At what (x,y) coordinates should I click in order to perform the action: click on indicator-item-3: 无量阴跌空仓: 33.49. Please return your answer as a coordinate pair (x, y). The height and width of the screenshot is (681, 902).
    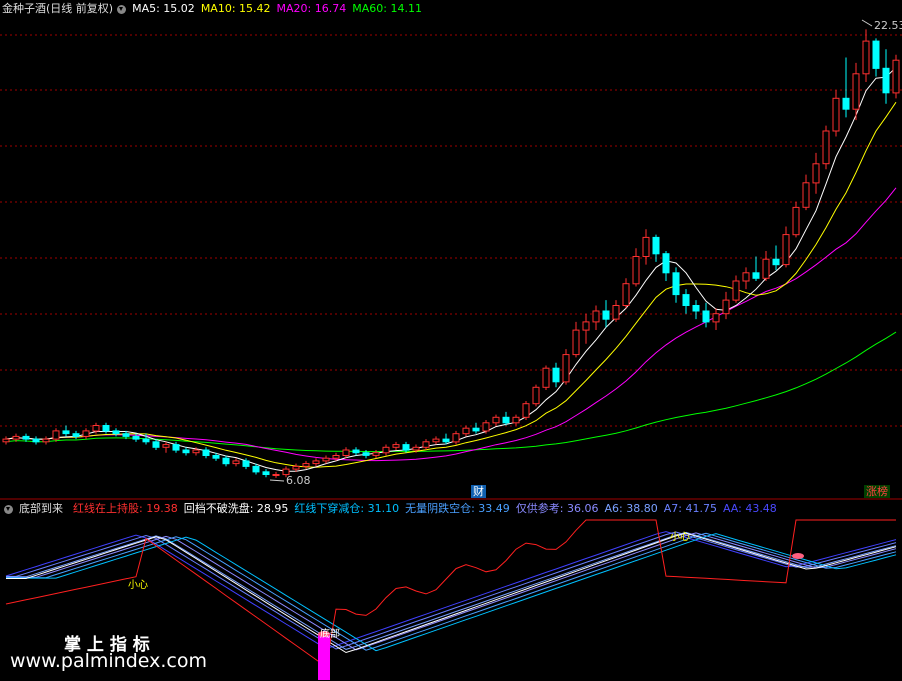
    Looking at the image, I should click on (457, 508).